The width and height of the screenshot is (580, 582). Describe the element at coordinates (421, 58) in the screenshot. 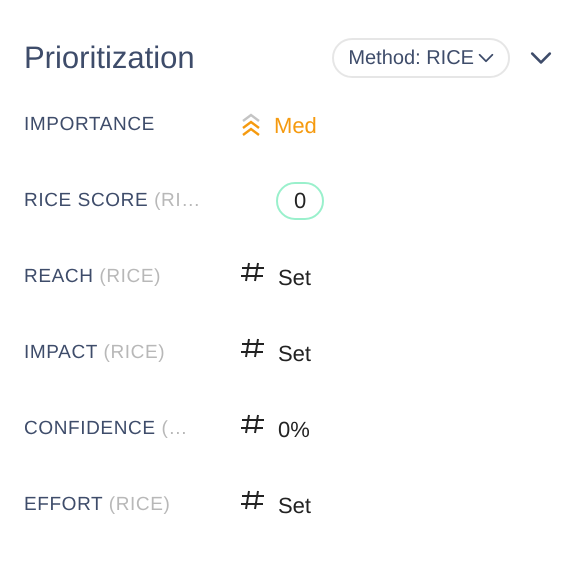

I see `method-dropdown: Method: RICE` at that location.